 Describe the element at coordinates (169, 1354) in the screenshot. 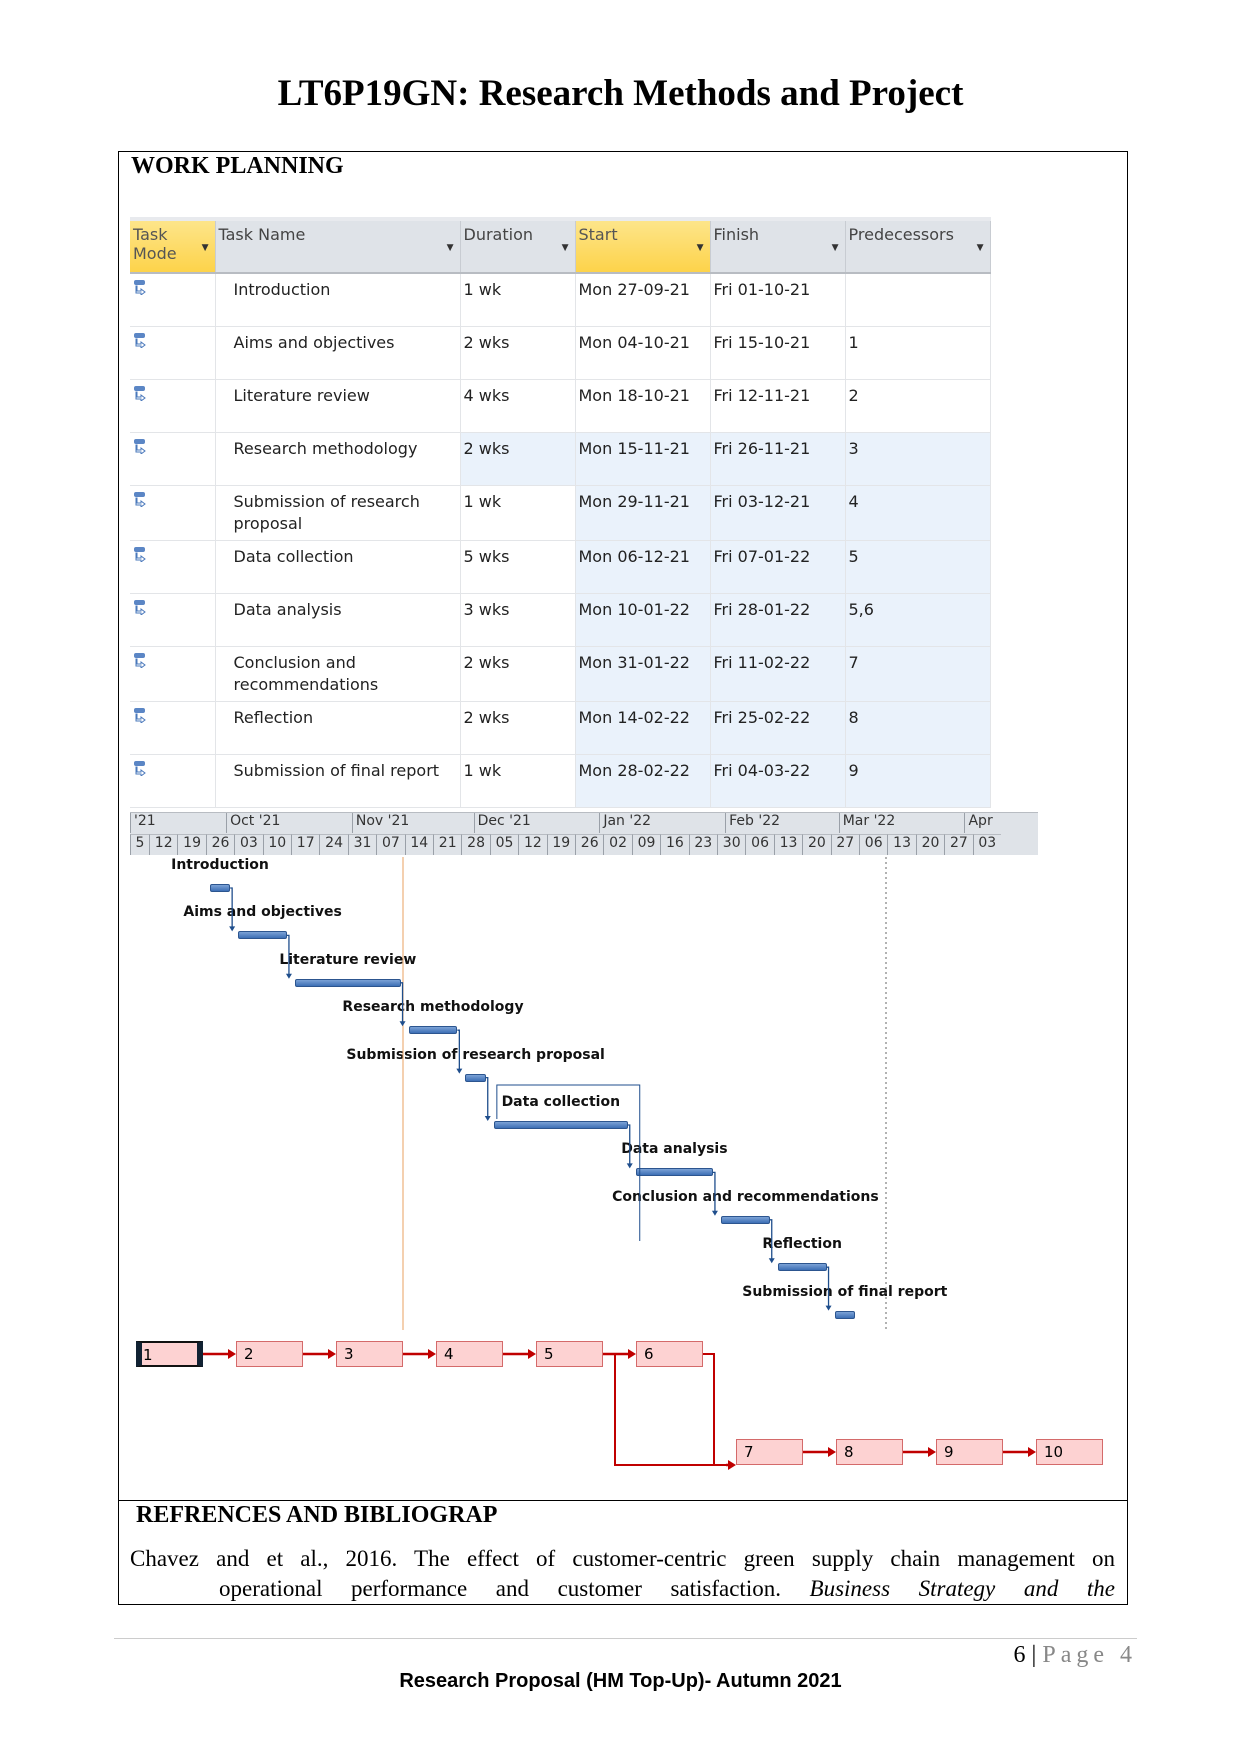

I see `network-node: 1` at that location.